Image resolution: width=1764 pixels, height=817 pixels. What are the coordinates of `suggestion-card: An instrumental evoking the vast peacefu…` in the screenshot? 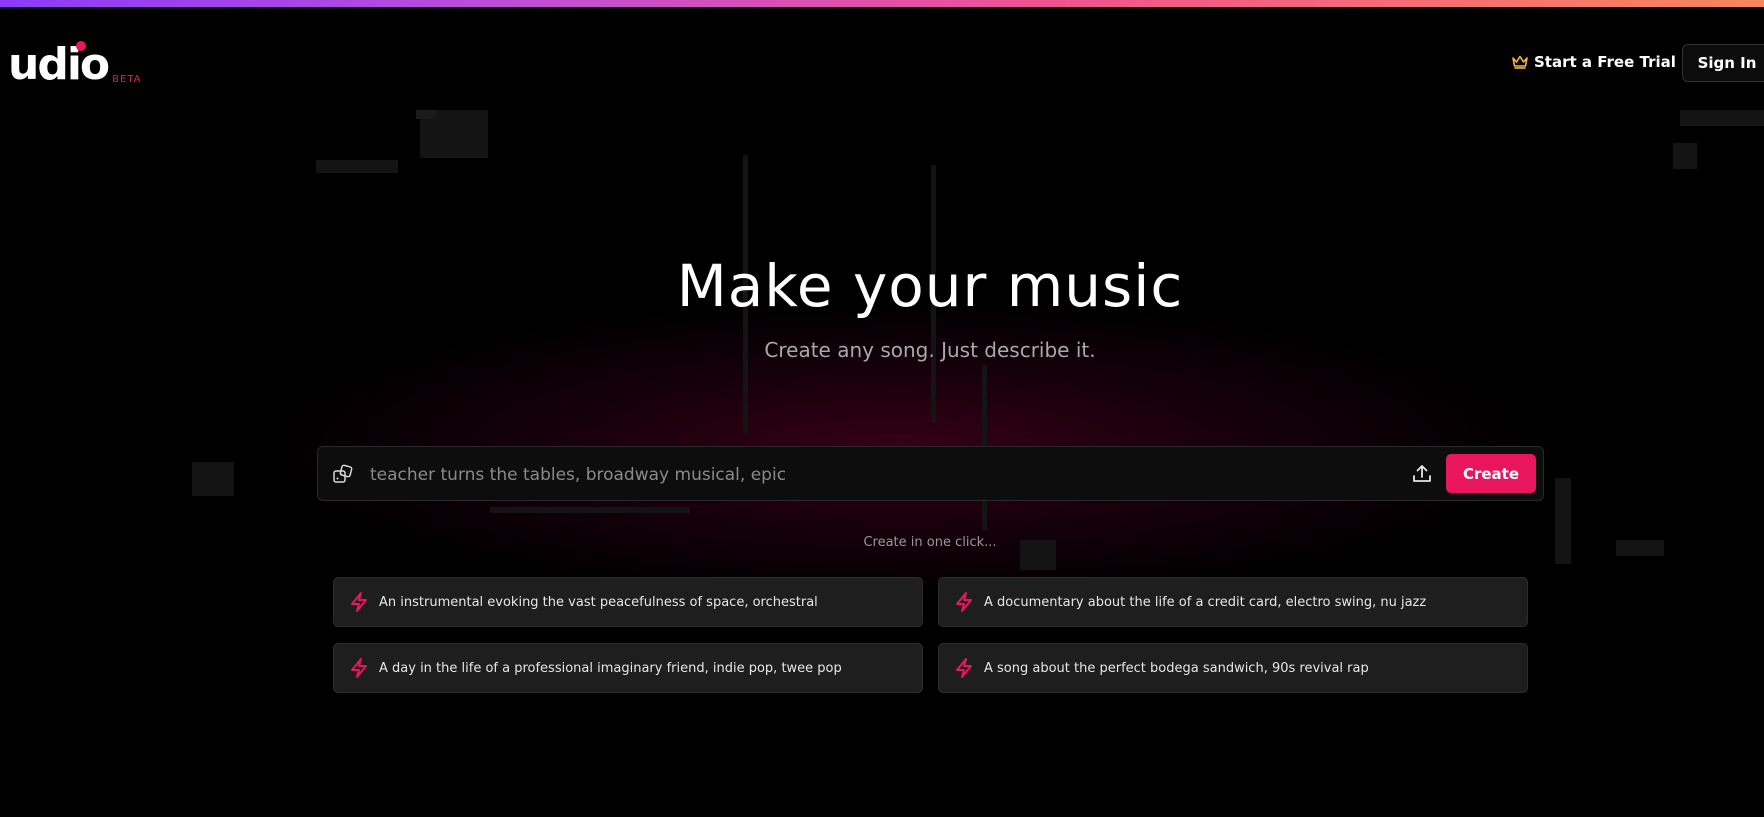 It's located at (628, 602).